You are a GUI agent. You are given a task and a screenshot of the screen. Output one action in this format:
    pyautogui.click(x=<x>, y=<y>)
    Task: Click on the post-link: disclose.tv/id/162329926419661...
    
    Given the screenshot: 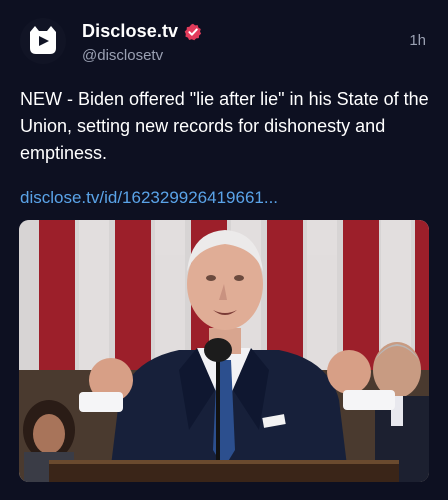 What is the action you would take?
    pyautogui.click(x=149, y=198)
    